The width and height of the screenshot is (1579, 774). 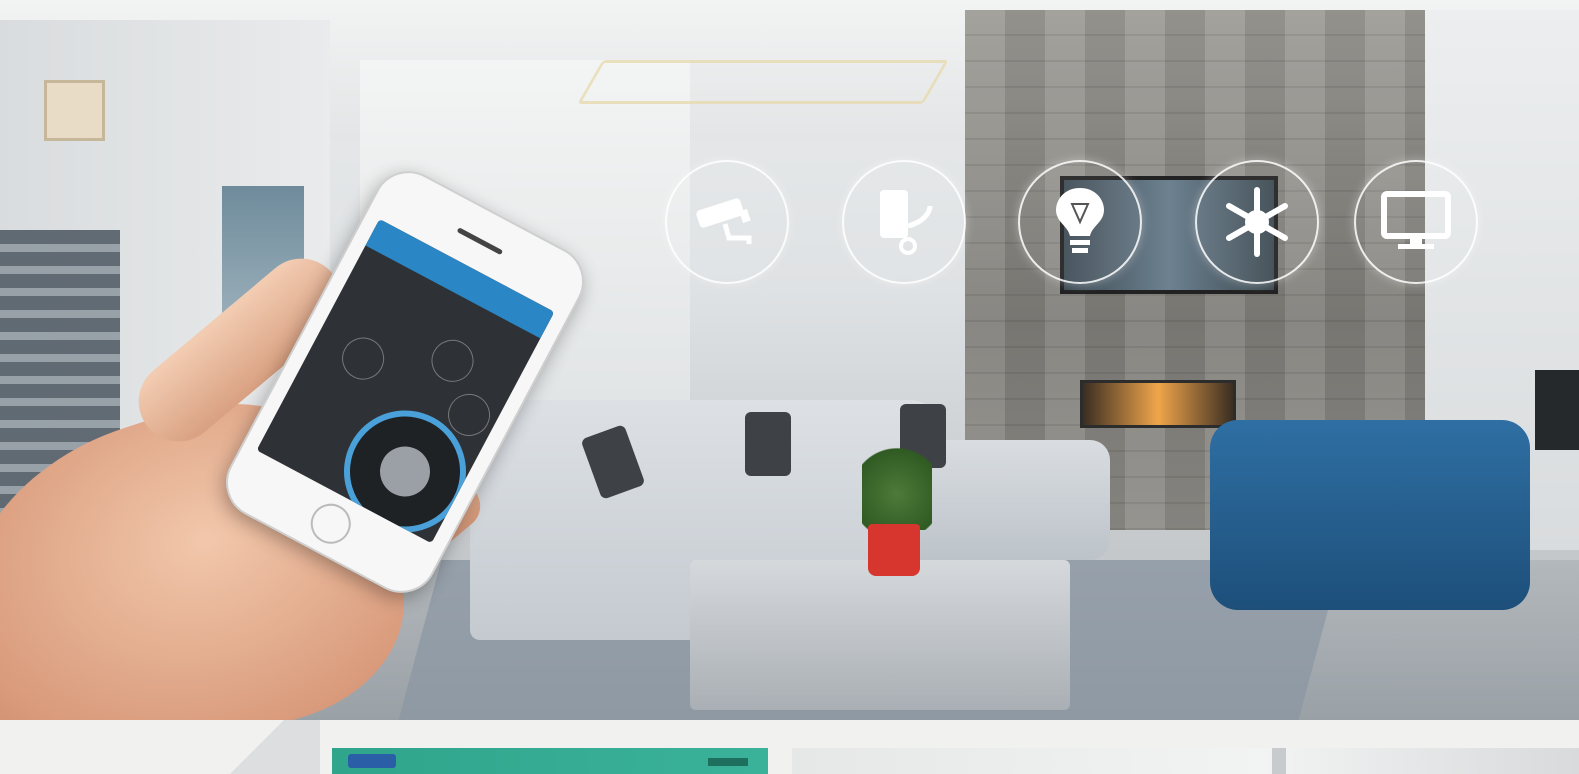 What do you see at coordinates (480, 241) in the screenshot?
I see `phone-speaker` at bounding box center [480, 241].